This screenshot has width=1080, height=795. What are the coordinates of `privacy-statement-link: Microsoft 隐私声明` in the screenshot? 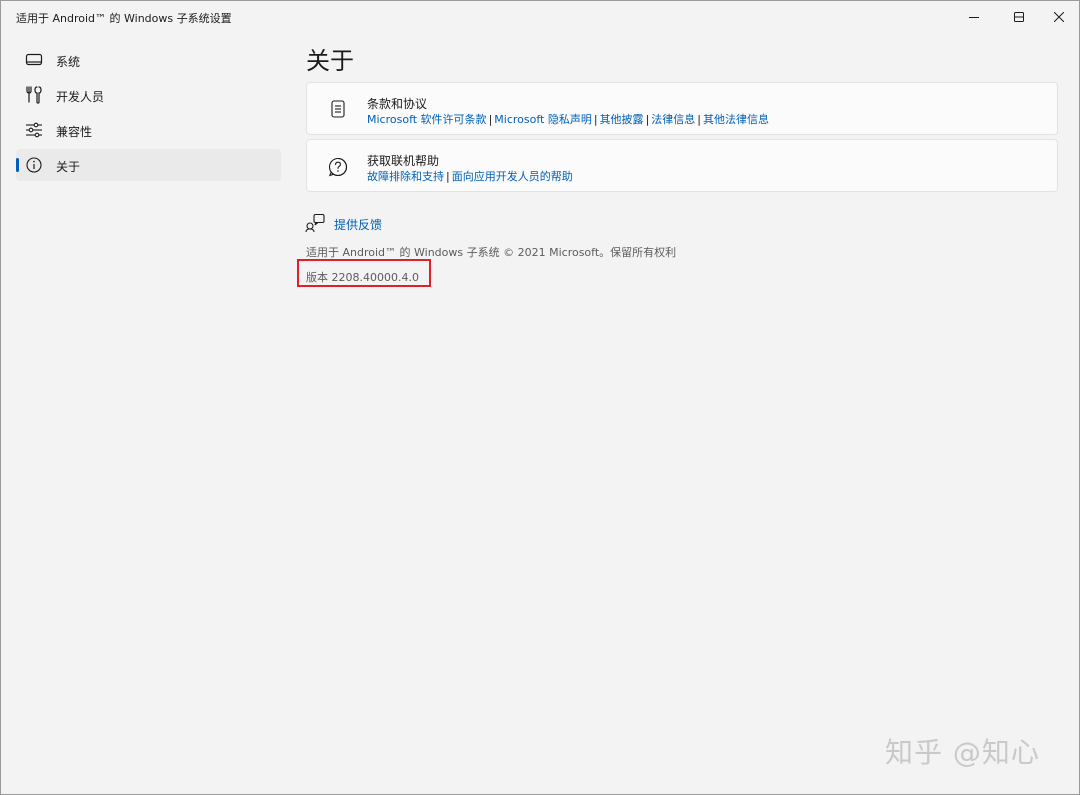 It's located at (543, 119).